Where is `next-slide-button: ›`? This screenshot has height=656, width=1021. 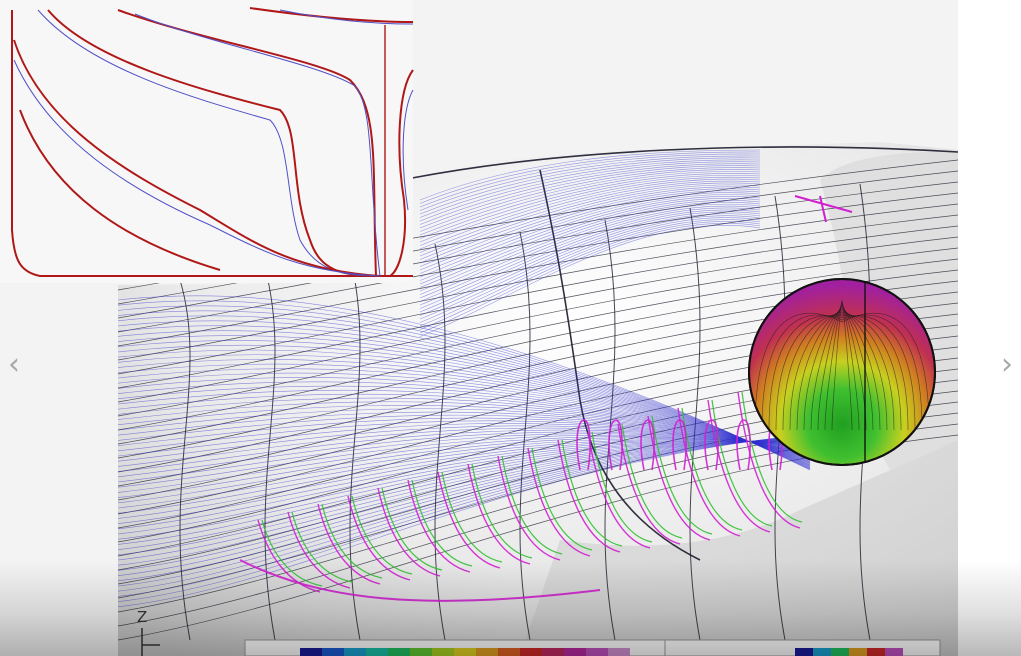
next-slide-button: › is located at coordinates (1007, 365).